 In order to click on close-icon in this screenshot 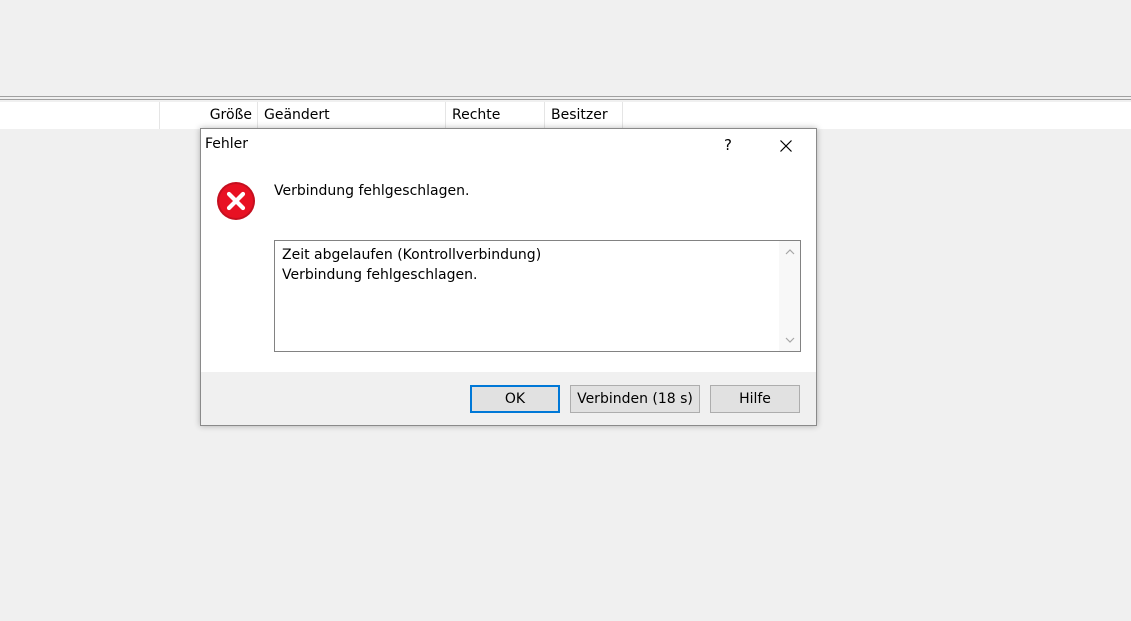, I will do `click(786, 145)`.